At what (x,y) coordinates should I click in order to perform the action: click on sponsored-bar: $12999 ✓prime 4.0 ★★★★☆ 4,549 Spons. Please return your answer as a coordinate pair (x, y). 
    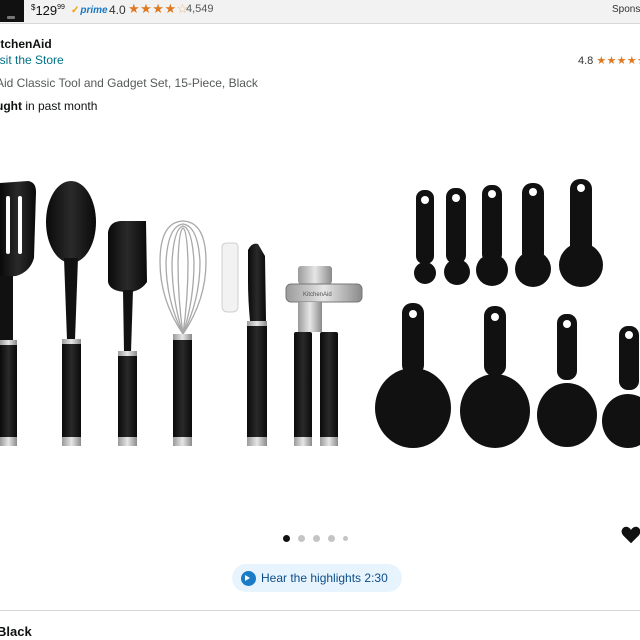
    Looking at the image, I should click on (320, 12).